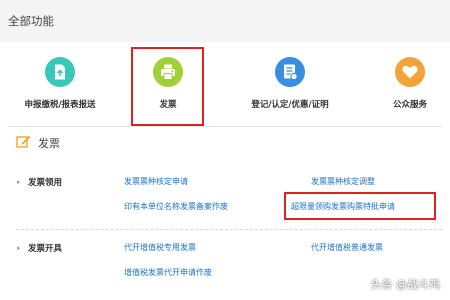  What do you see at coordinates (405, 284) in the screenshot?
I see `watermark: 头条 @战斗鸡` at bounding box center [405, 284].